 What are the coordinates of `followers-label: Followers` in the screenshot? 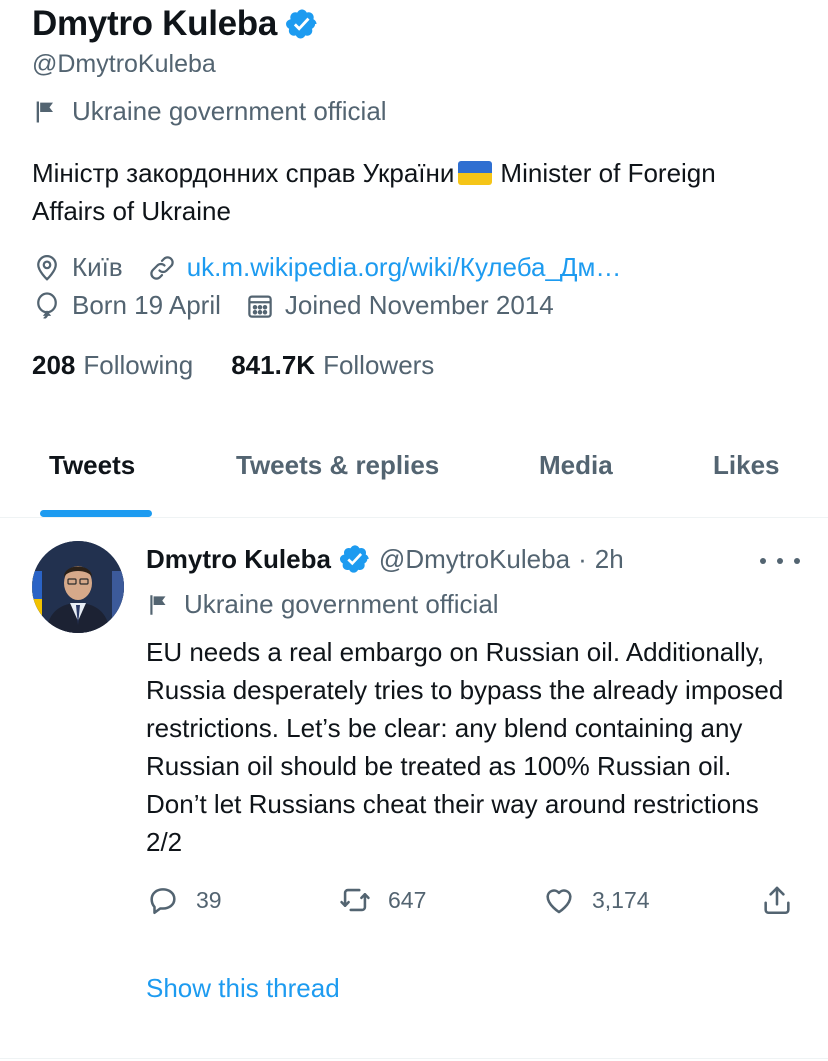 It's located at (379, 365).